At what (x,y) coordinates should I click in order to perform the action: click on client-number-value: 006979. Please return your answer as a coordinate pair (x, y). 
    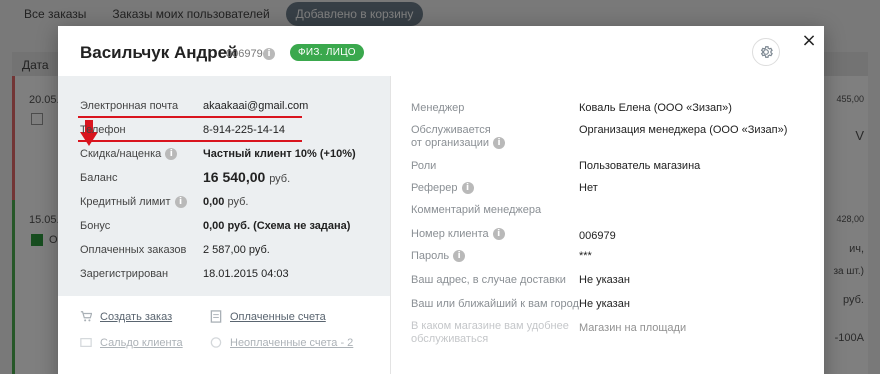
    Looking at the image, I should click on (597, 236).